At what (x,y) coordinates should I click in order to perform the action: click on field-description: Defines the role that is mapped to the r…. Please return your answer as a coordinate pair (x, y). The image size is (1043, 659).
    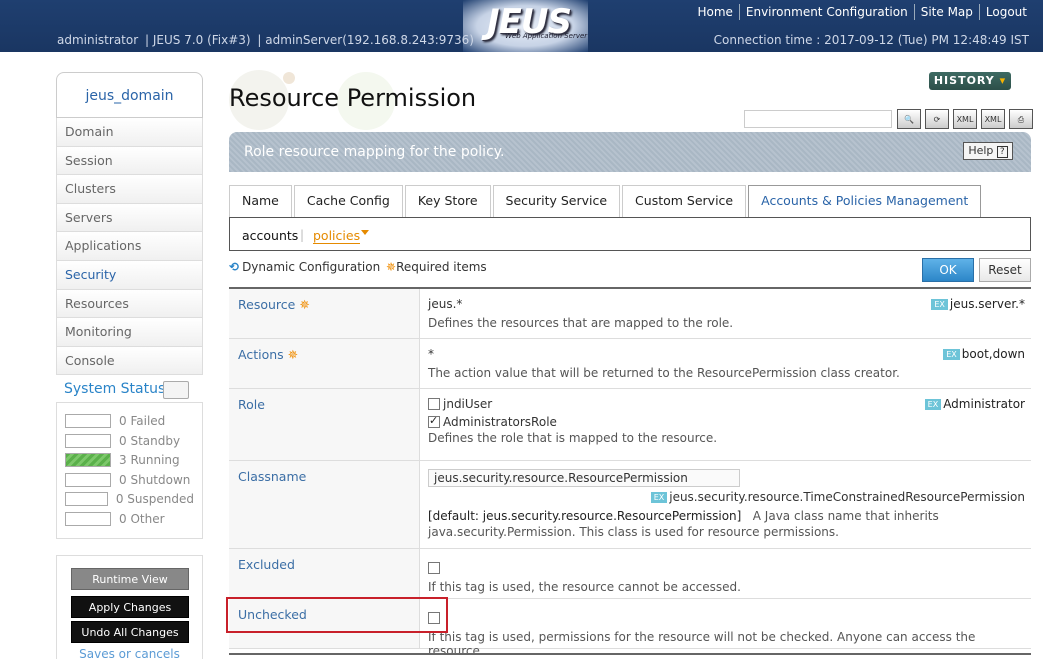
    Looking at the image, I should click on (573, 438).